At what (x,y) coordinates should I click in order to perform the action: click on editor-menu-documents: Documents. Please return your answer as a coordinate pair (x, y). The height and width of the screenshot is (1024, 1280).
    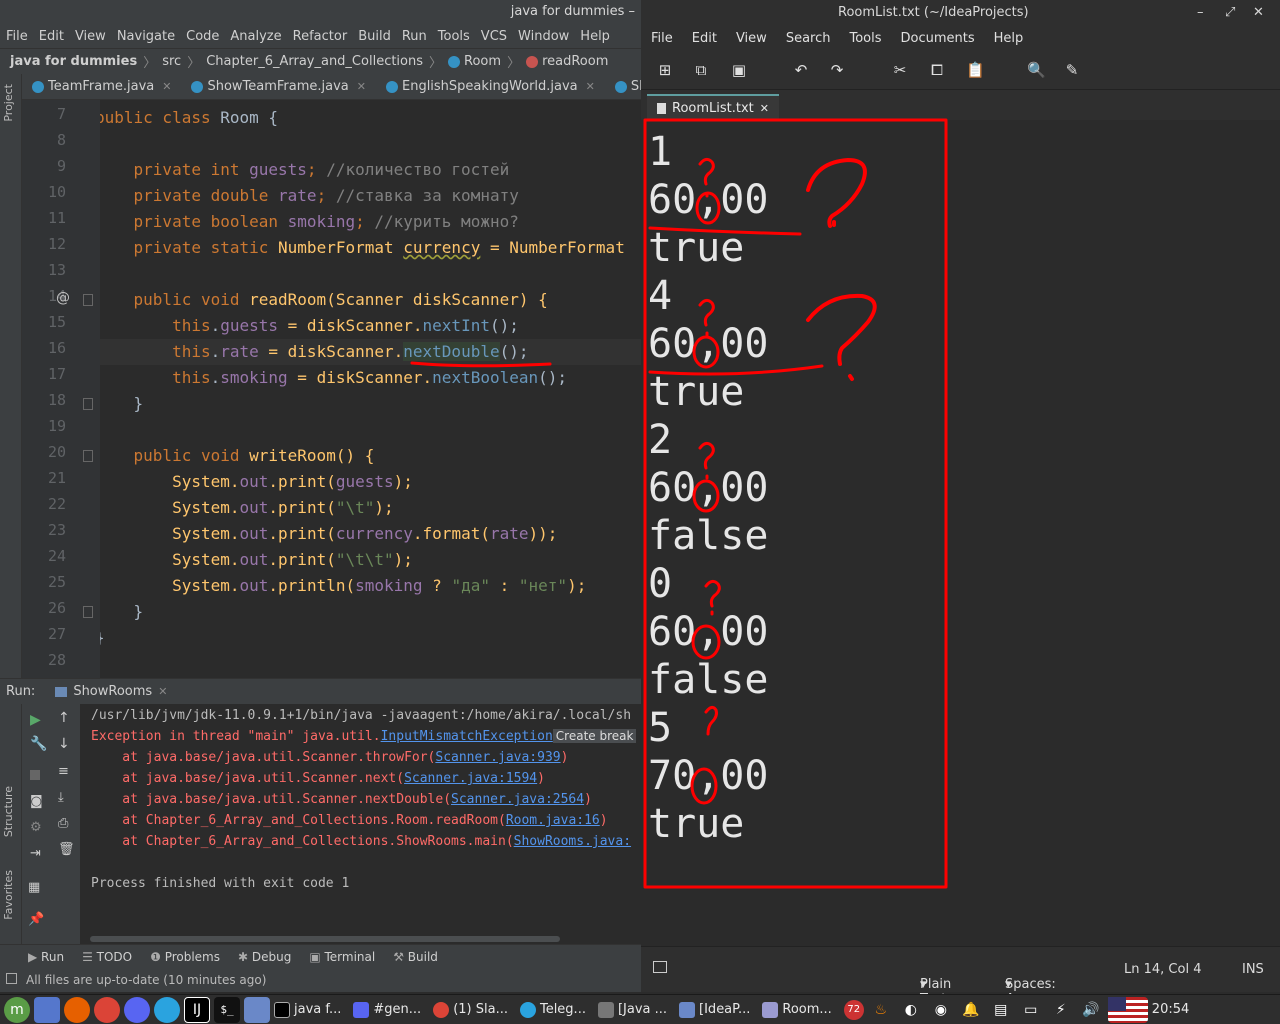
    Looking at the image, I should click on (938, 38).